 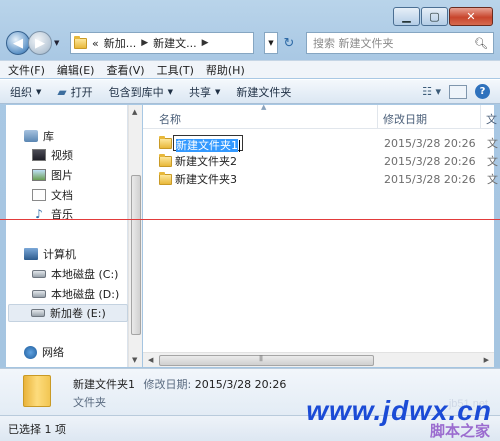 What do you see at coordinates (74, 92) in the screenshot?
I see `open-button: ▰ 打开` at bounding box center [74, 92].